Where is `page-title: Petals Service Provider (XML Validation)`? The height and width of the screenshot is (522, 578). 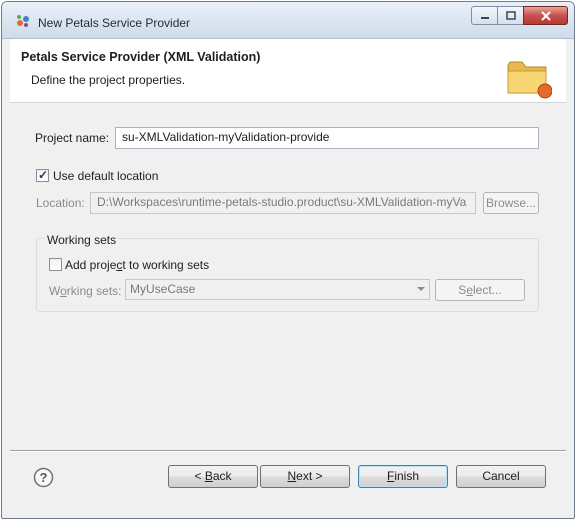
page-title: Petals Service Provider (XML Validation) is located at coordinates (141, 57).